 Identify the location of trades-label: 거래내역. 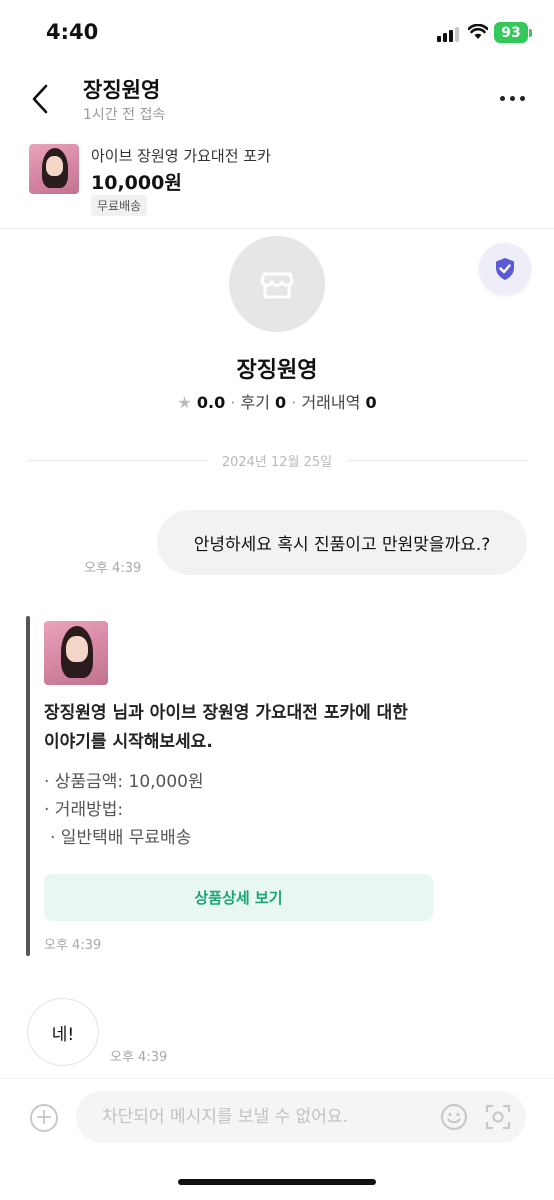
(331, 402).